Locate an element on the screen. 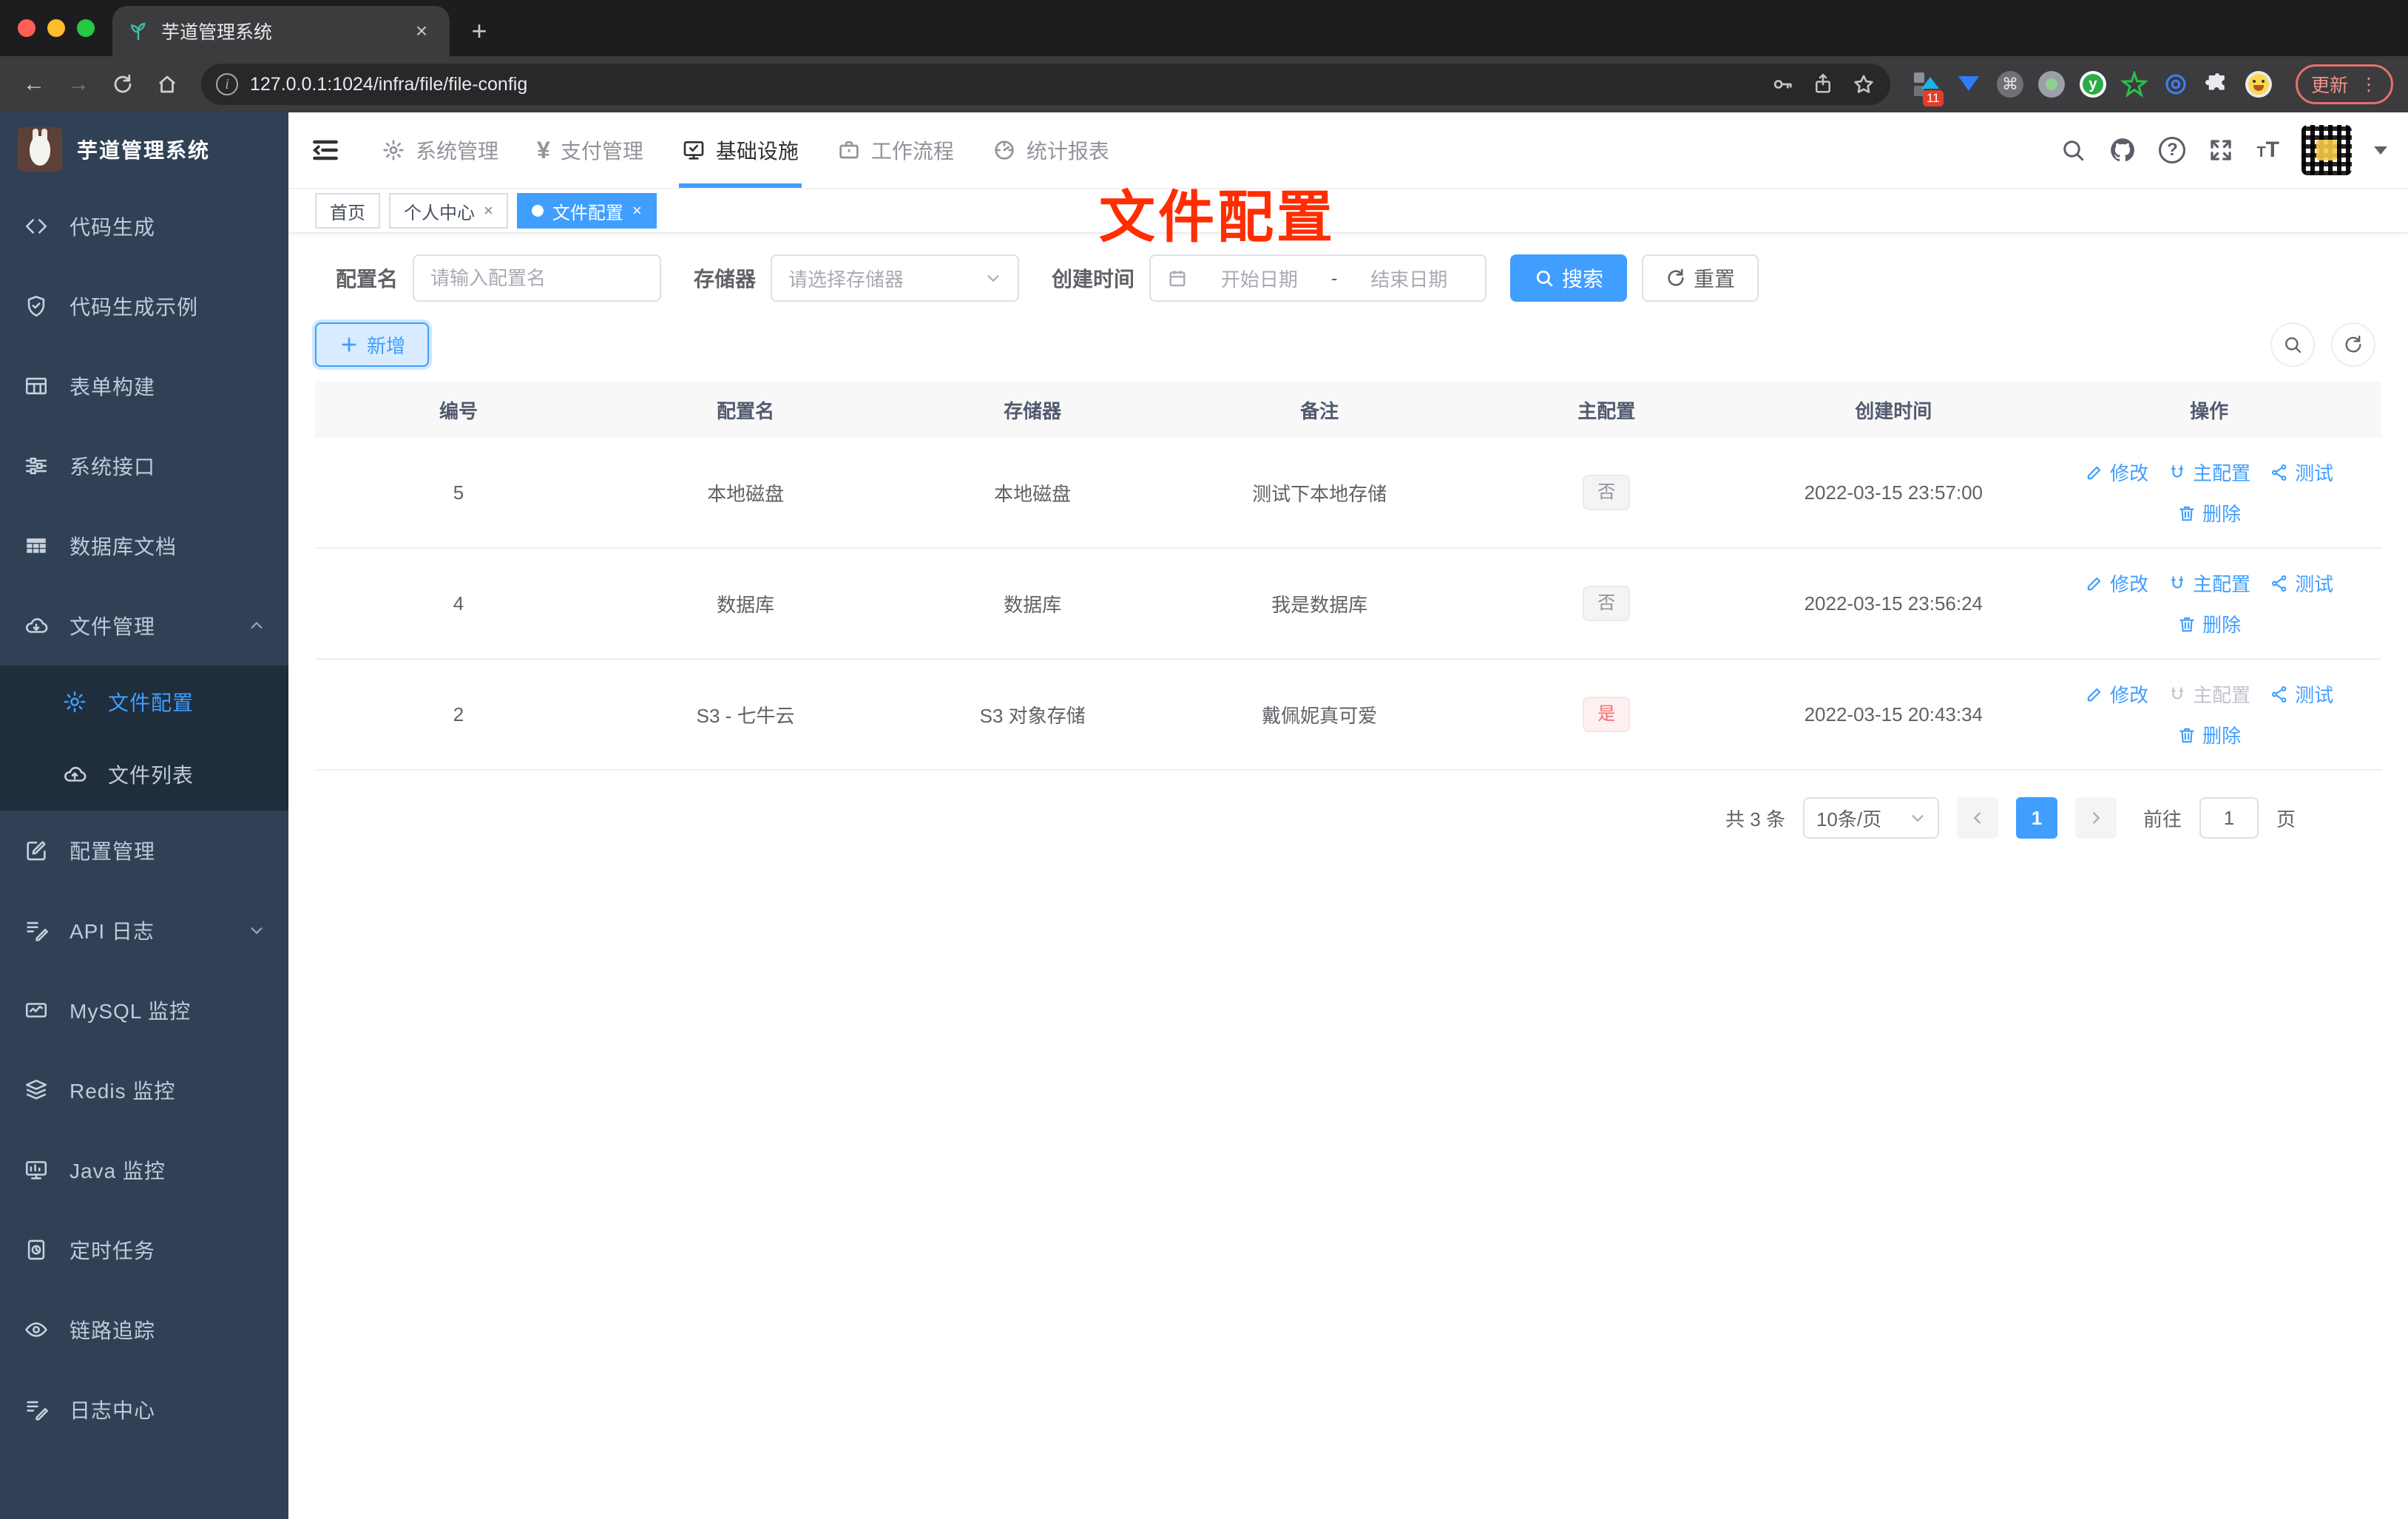 This screenshot has width=2408, height=1519. share-icon is located at coordinates (1823, 83).